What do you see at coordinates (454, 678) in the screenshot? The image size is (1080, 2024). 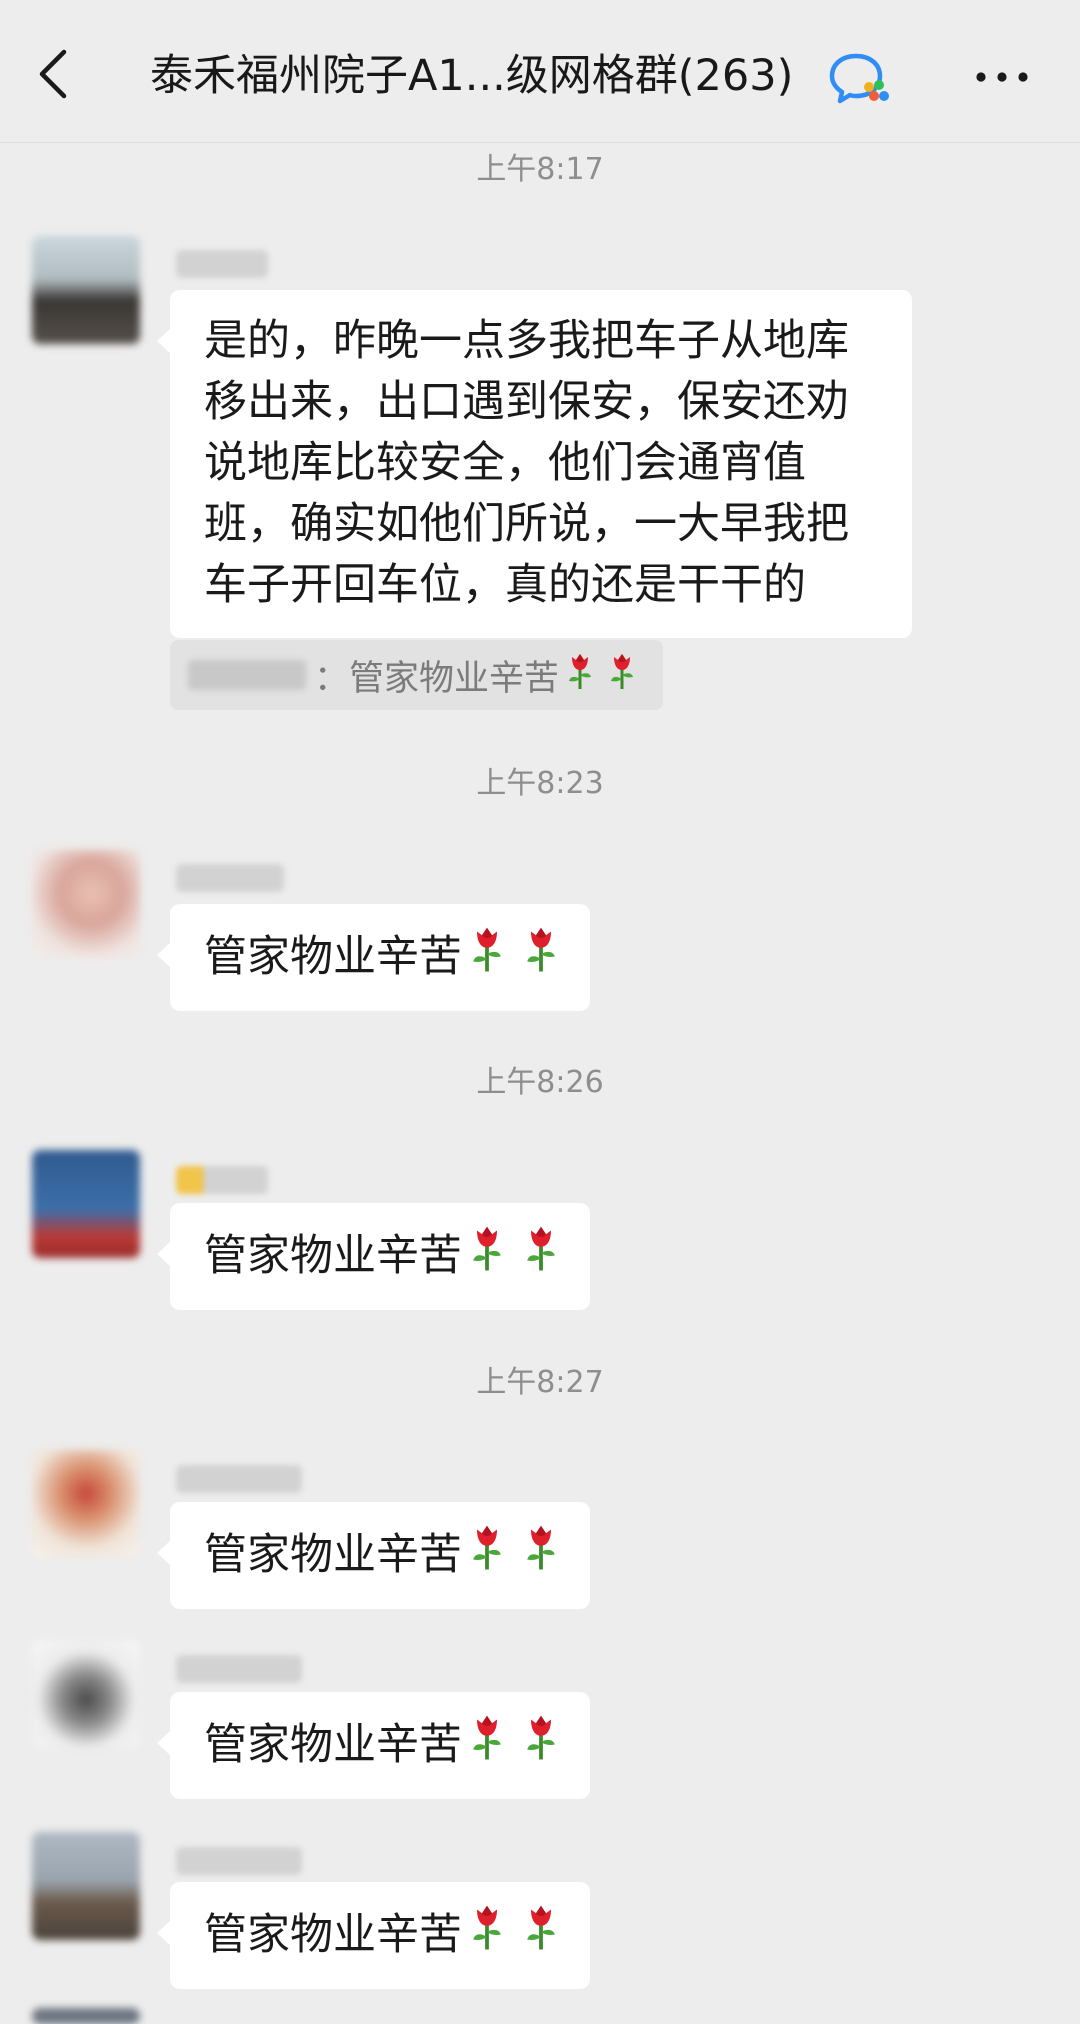 I see `quoted-text: 管家物业辛苦` at bounding box center [454, 678].